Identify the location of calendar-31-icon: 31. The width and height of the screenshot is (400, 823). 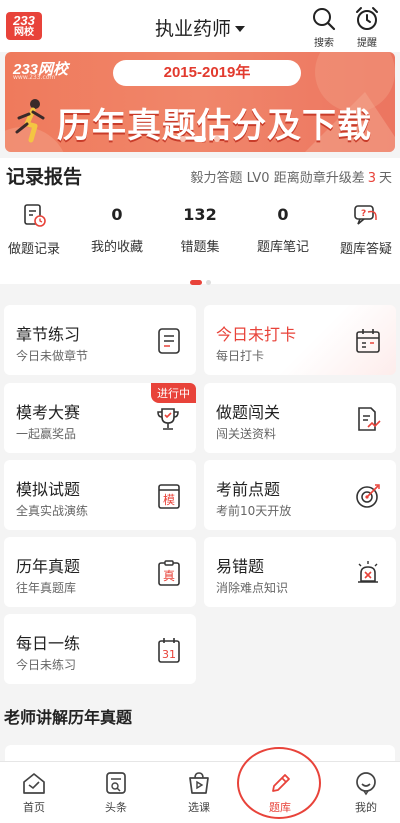
(169, 650).